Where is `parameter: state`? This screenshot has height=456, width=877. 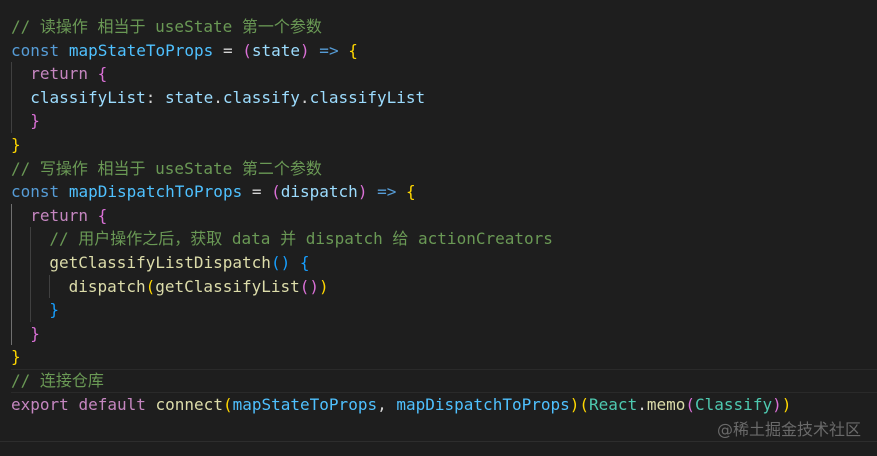
parameter: state is located at coordinates (276, 50).